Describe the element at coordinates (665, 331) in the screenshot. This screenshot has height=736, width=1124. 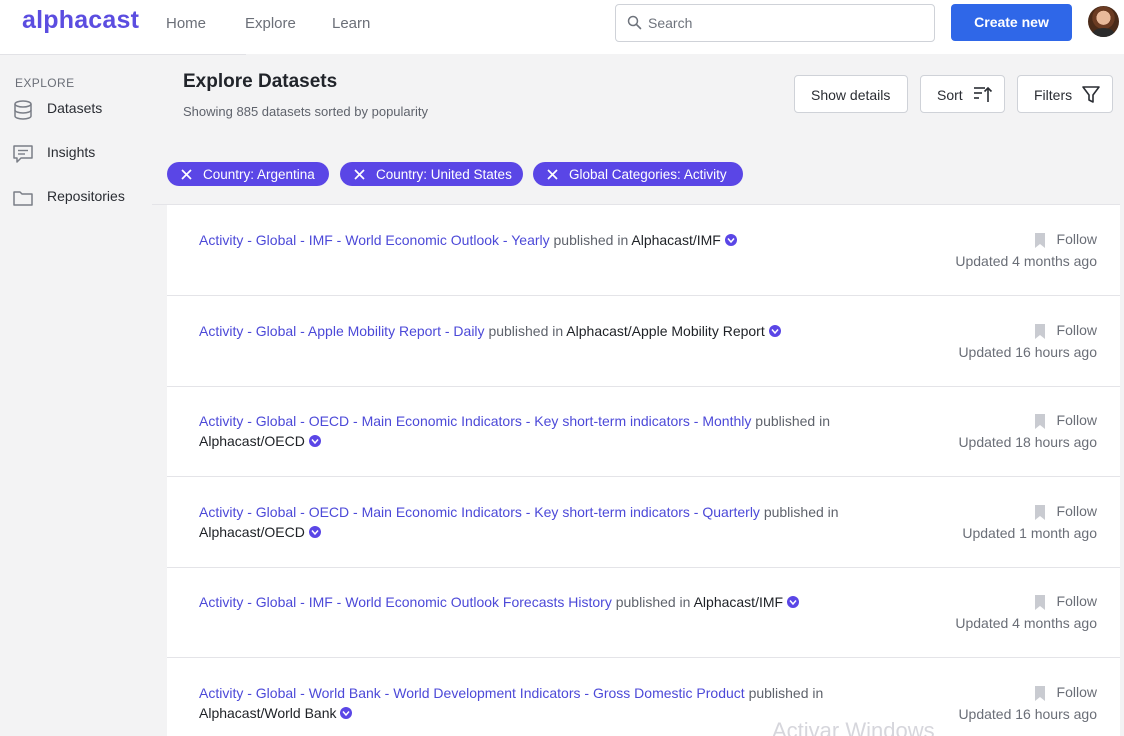
I see `repository-link: Alphacast/Apple Mobility Report` at that location.